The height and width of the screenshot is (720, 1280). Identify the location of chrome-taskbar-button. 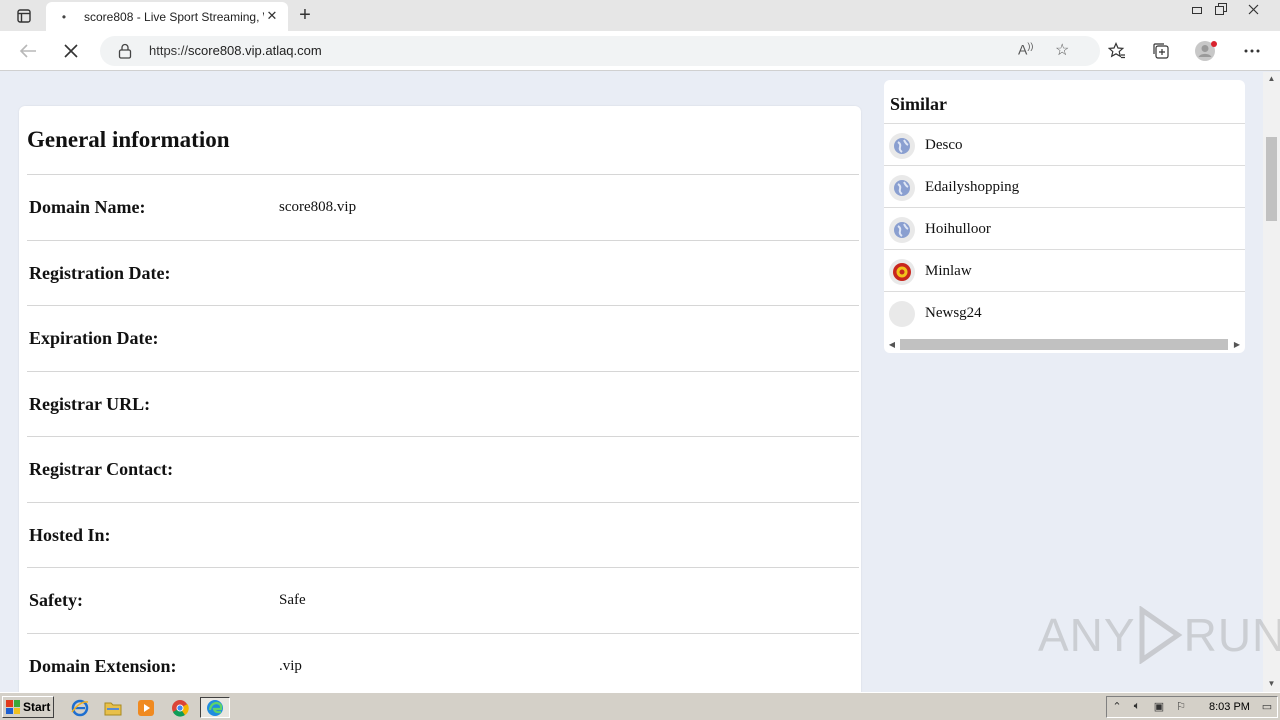
(180, 707).